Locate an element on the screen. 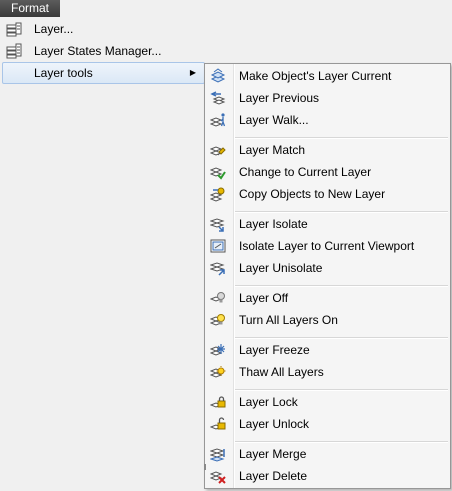  menu-item-label: Layer Delete is located at coordinates (273, 476).